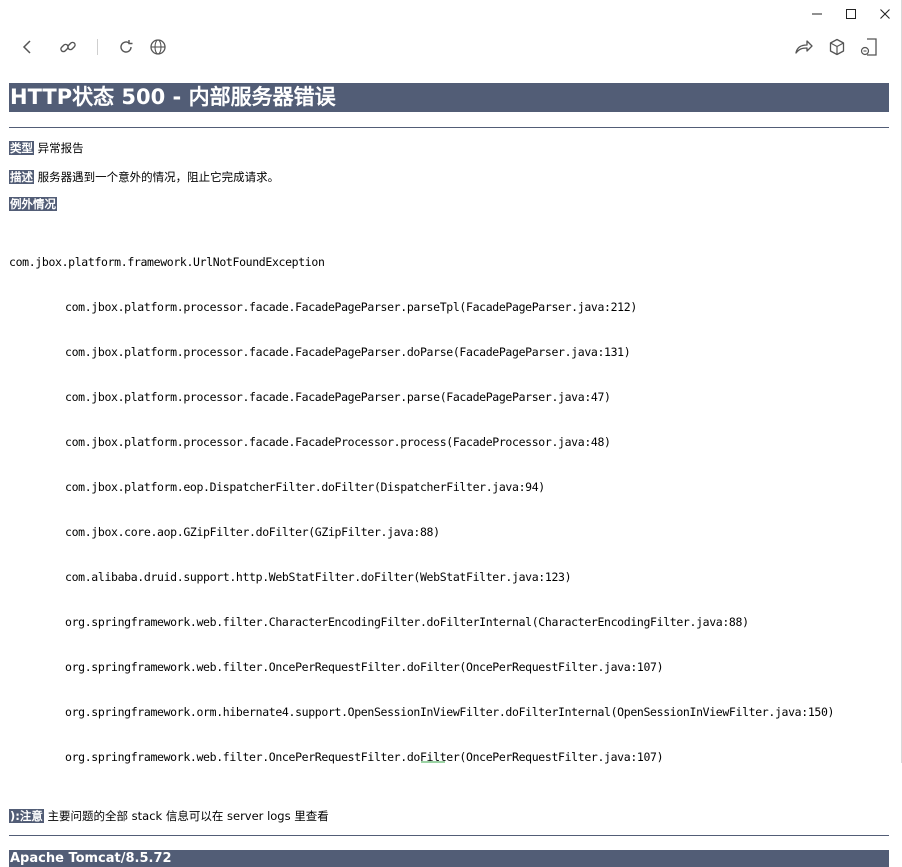 Image resolution: width=902 pixels, height=867 pixels. Describe the element at coordinates (188, 816) in the screenshot. I see `note-value: 主要问题的全部 stack 信息可以在 server logs 里查看` at that location.